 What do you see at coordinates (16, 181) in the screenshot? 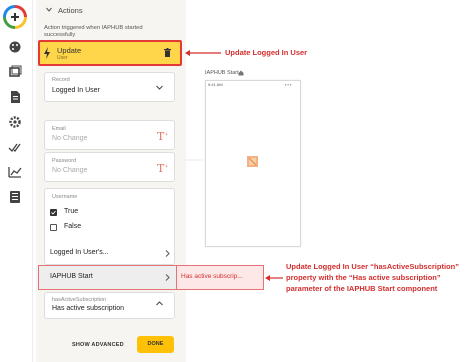
I see `left-icon-rail` at bounding box center [16, 181].